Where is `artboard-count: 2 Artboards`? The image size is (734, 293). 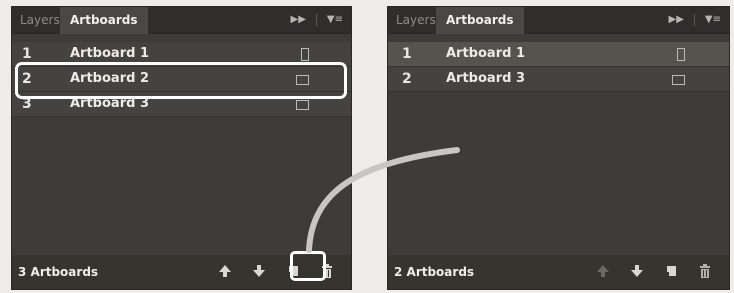
artboard-count: 2 Artboards is located at coordinates (434, 272).